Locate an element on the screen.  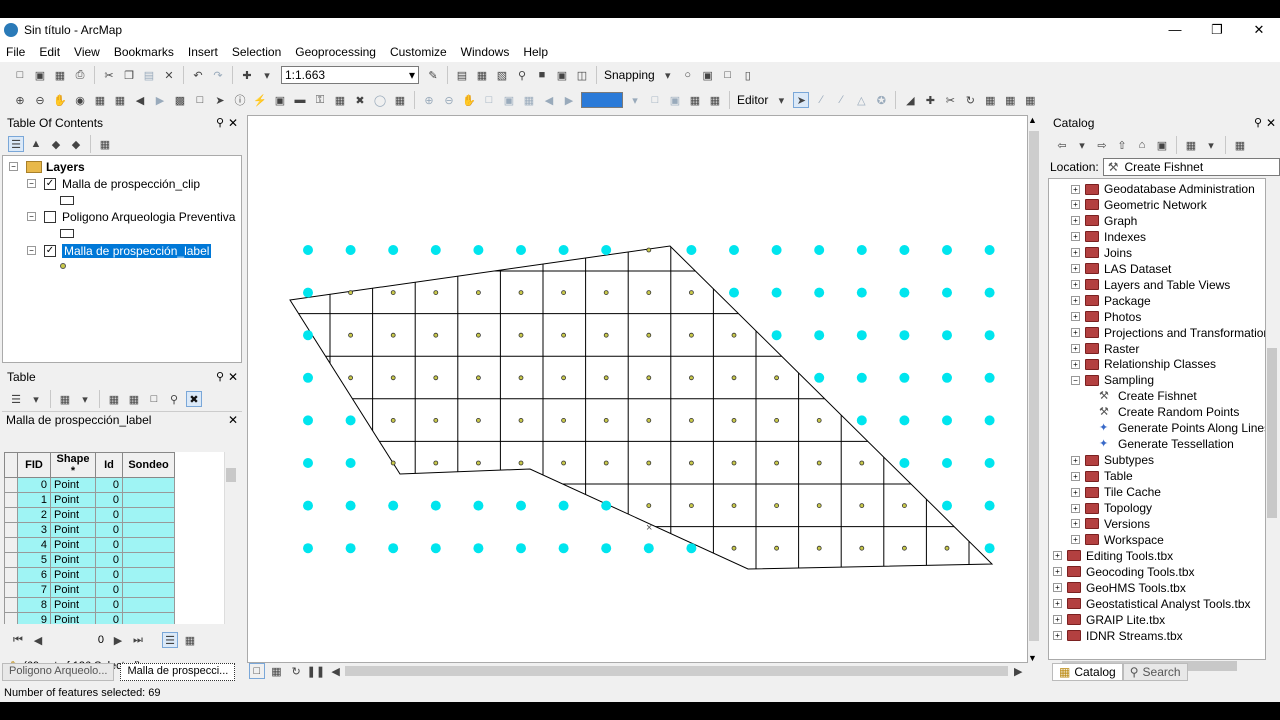
edge-snapping-icon: ▯ is located at coordinates (748, 75).